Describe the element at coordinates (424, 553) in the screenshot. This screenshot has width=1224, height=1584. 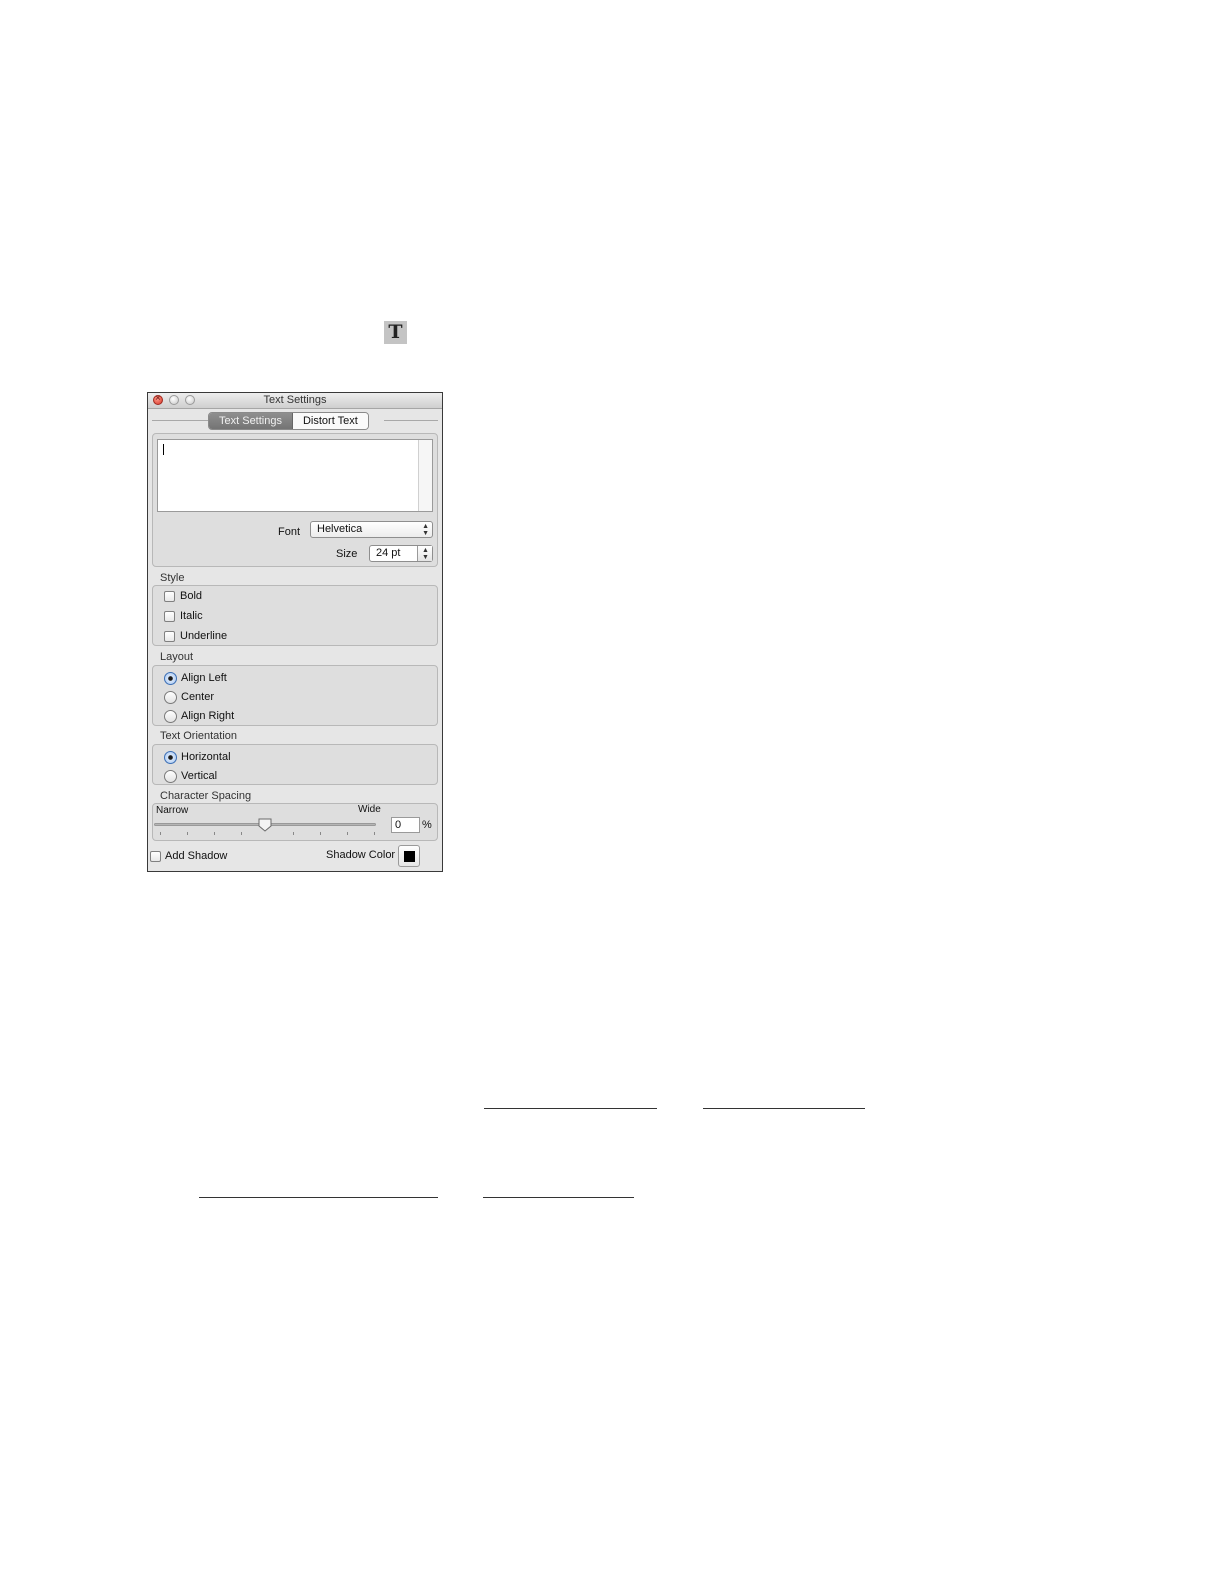
I see `size-stepper: ▲ ▼` at that location.